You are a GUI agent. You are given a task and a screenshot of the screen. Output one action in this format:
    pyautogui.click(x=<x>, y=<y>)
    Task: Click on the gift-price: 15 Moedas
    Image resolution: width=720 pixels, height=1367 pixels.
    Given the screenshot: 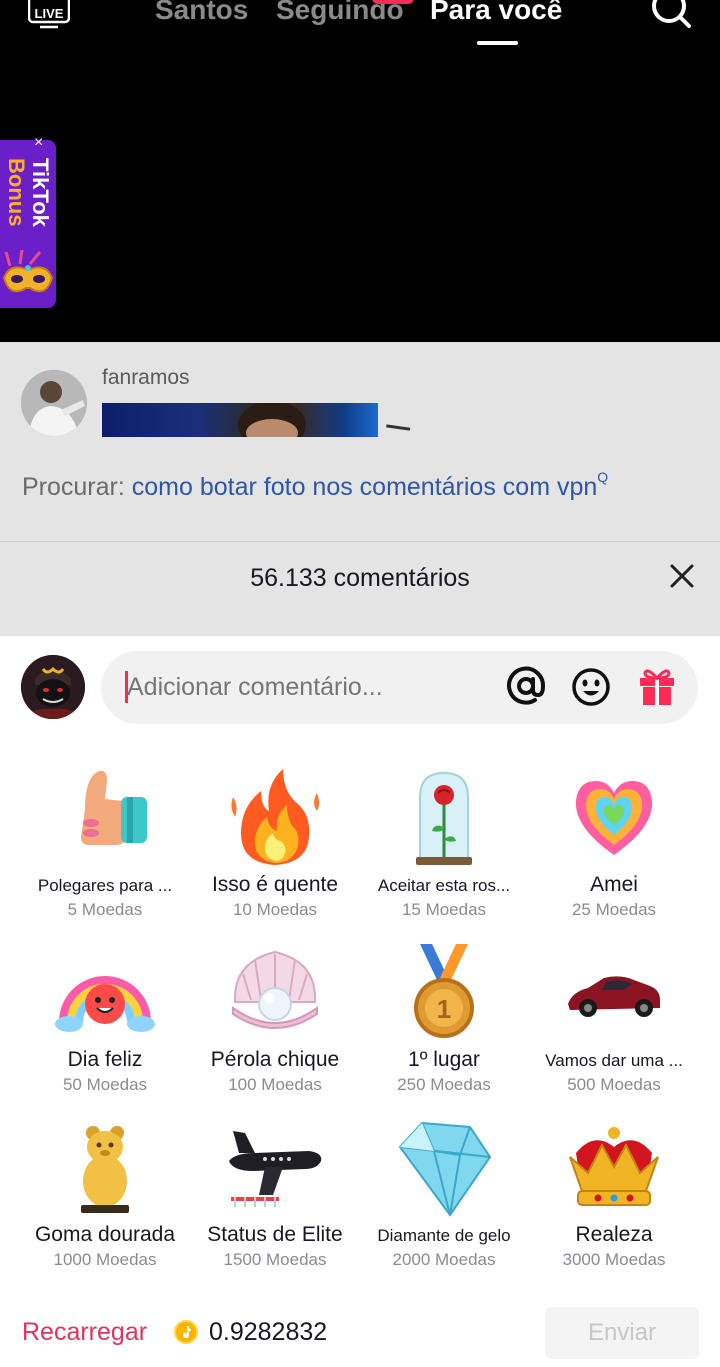 What is the action you would take?
    pyautogui.click(x=444, y=909)
    